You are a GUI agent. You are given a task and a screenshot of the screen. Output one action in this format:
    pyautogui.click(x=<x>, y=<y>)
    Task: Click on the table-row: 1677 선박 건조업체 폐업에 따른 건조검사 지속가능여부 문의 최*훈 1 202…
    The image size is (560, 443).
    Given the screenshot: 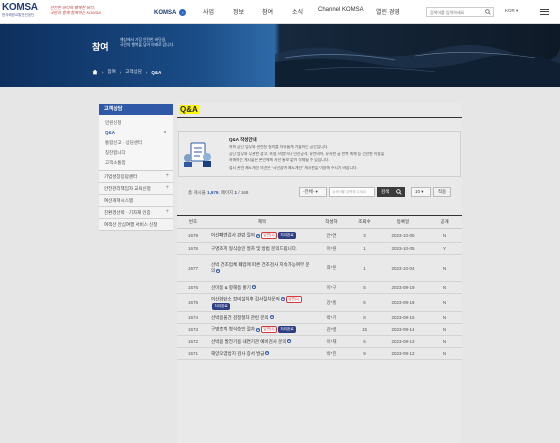 What is the action you would take?
    pyautogui.click(x=319, y=268)
    